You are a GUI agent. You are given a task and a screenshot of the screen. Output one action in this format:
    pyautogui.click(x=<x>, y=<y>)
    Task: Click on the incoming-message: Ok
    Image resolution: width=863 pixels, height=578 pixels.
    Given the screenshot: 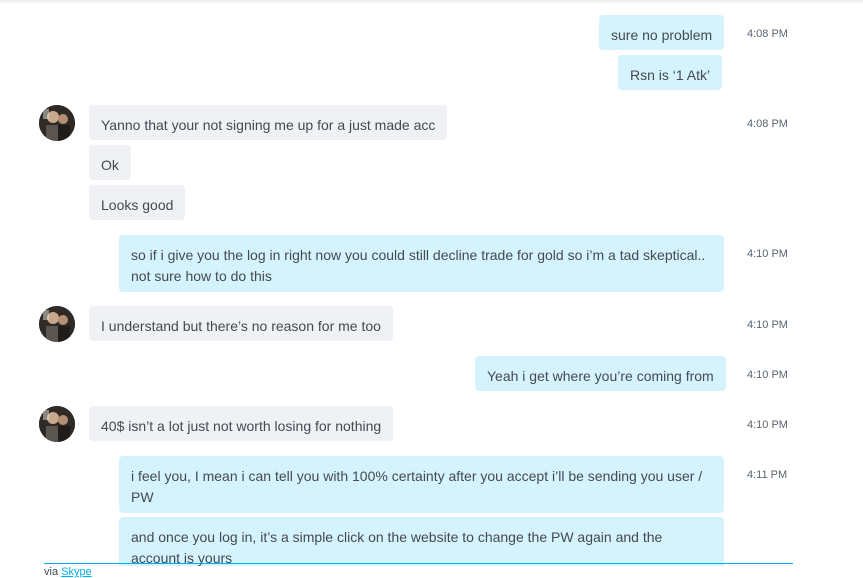 What is the action you would take?
    pyautogui.click(x=110, y=162)
    